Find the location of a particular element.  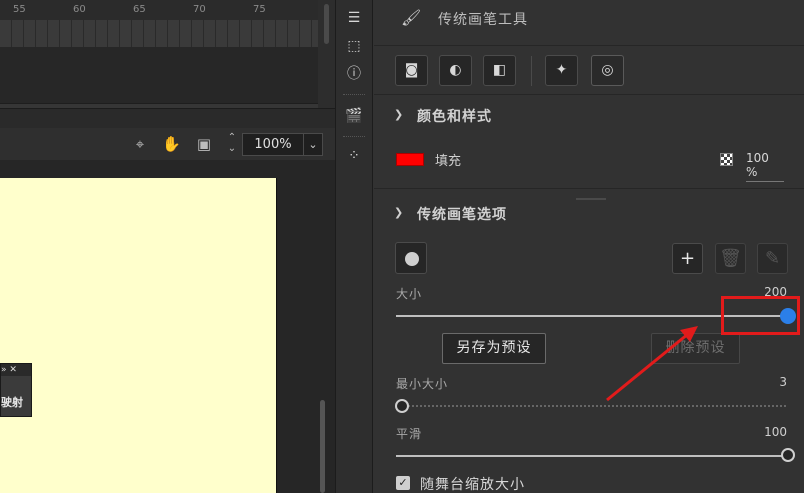

brush-preset-button is located at coordinates (411, 258).